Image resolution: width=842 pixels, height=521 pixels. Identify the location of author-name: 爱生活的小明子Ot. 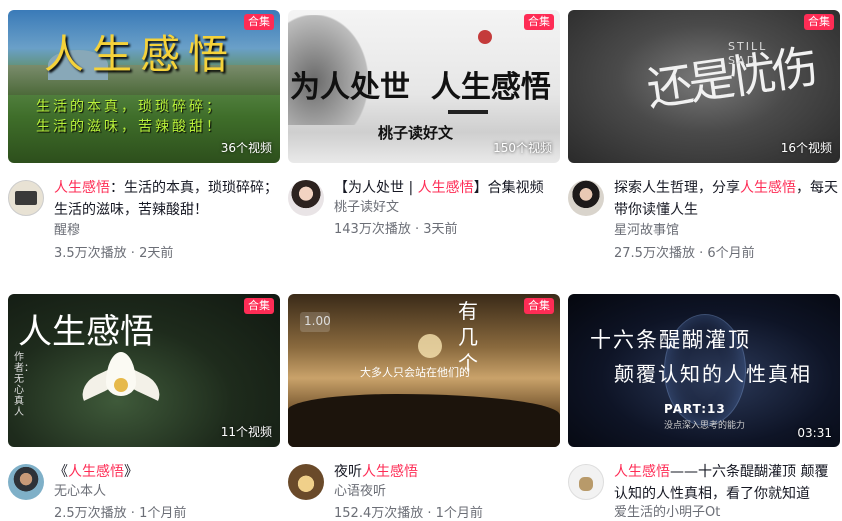
(667, 510).